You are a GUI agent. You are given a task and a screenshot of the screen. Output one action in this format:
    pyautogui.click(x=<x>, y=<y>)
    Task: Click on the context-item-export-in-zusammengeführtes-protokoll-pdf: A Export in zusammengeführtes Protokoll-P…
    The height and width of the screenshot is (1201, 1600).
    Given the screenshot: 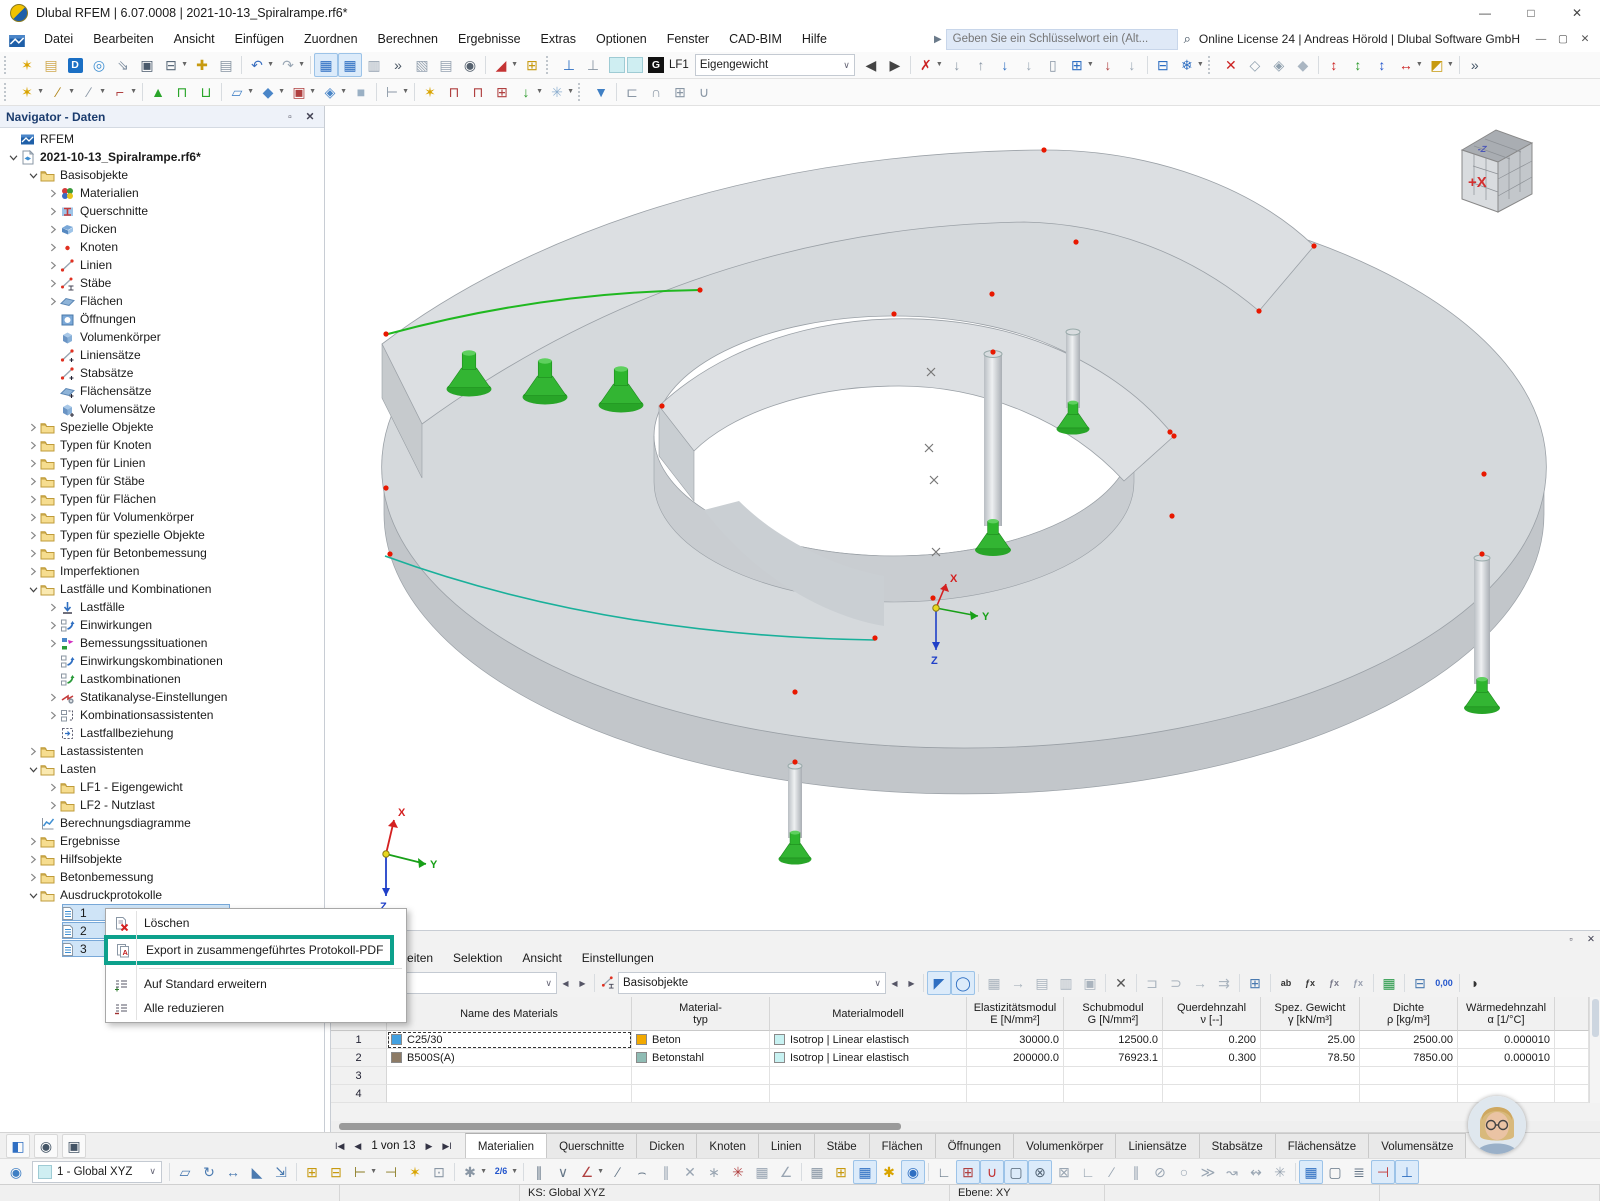 What is the action you would take?
    pyautogui.click(x=249, y=950)
    